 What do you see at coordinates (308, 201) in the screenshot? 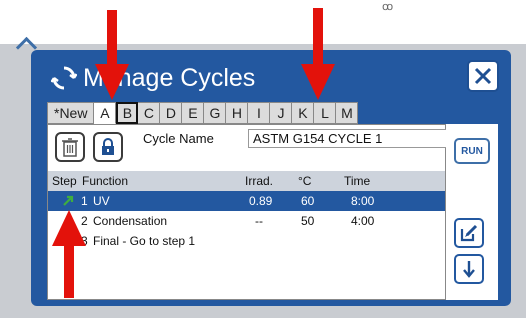
I see `step-temp: 60` at bounding box center [308, 201].